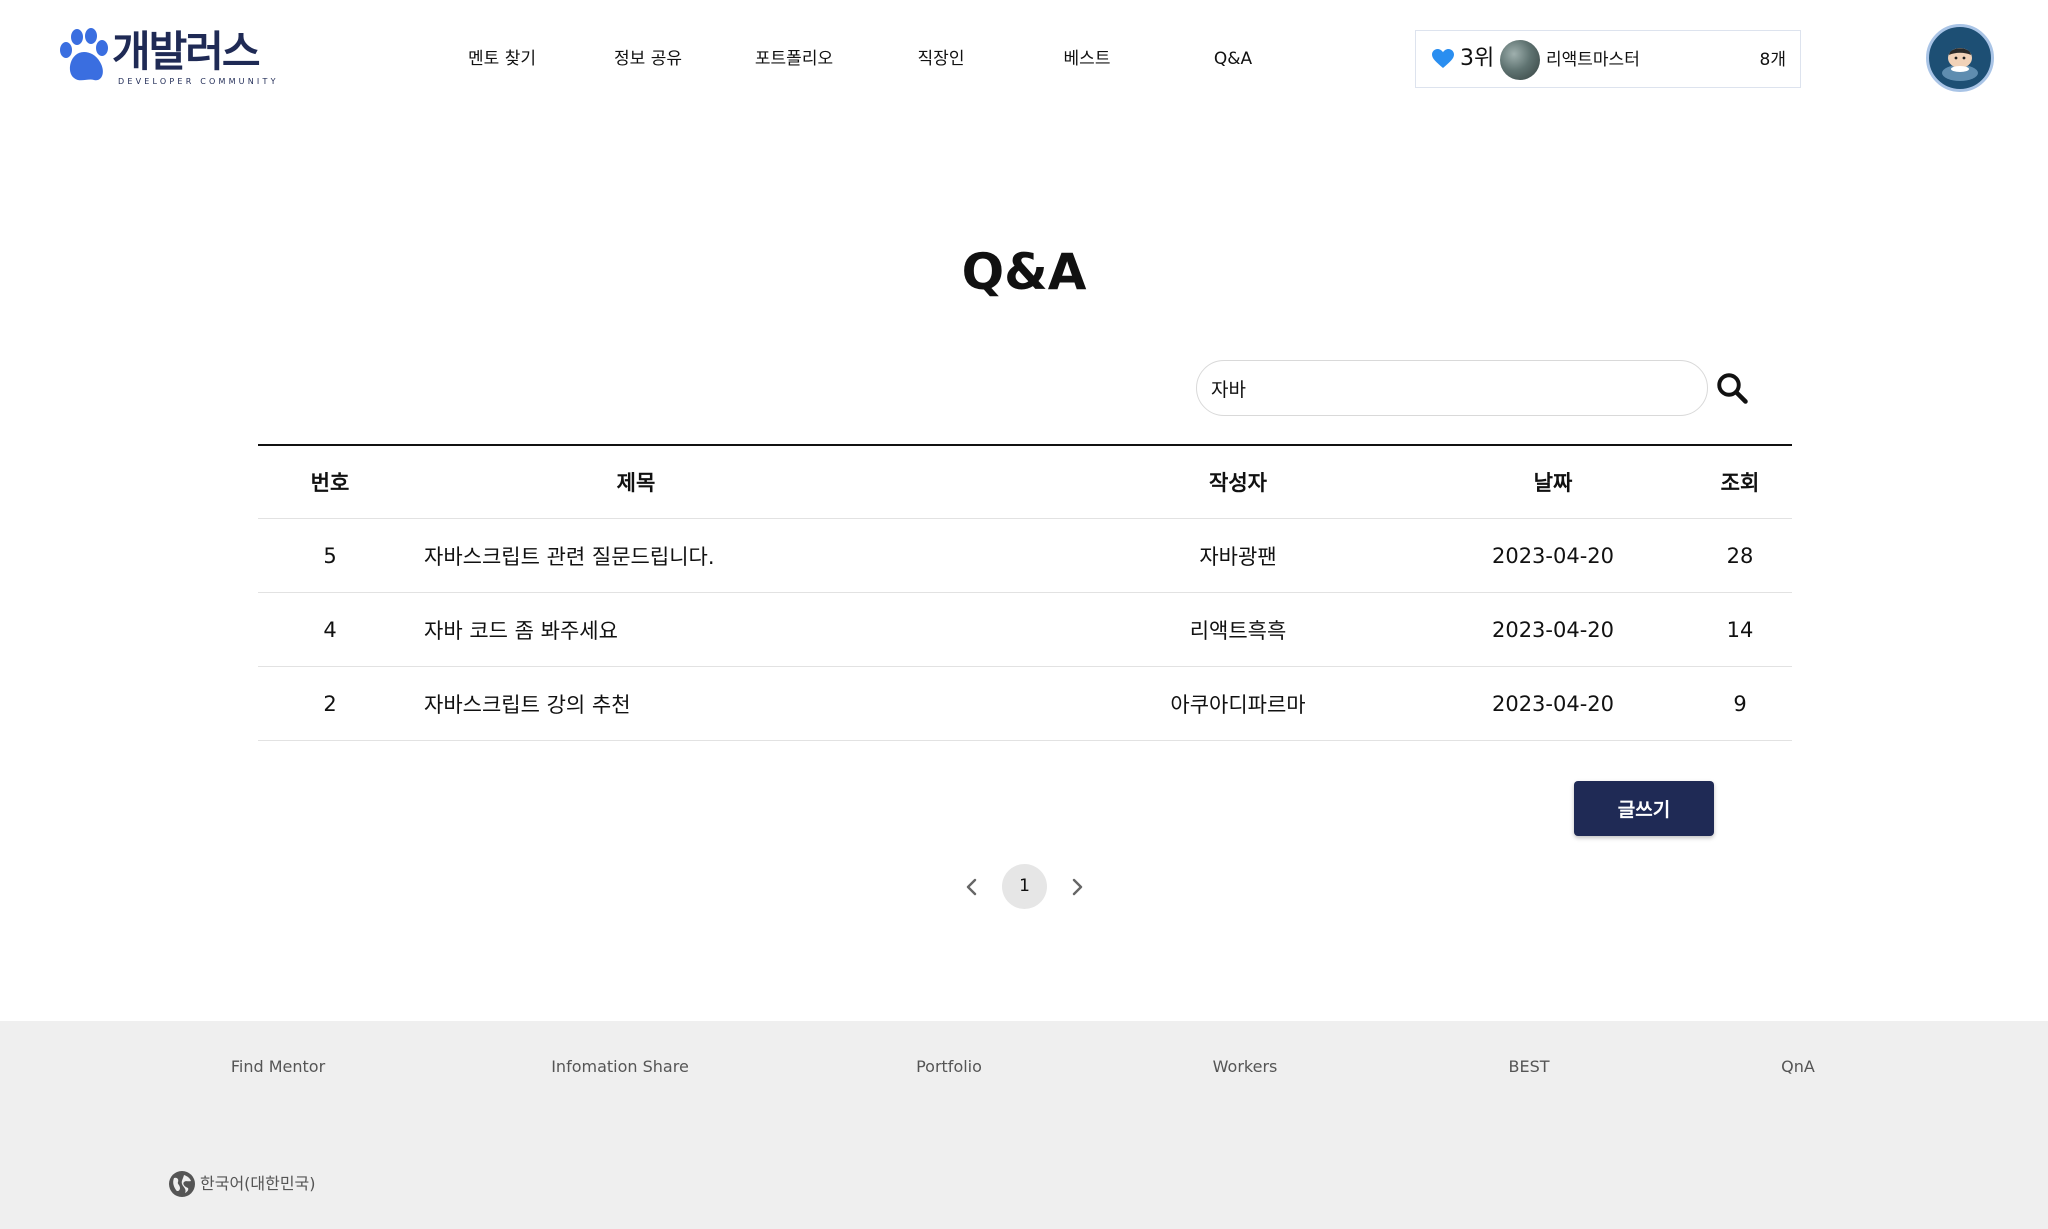  What do you see at coordinates (1024, 886) in the screenshot?
I see `page-button-current: 1` at bounding box center [1024, 886].